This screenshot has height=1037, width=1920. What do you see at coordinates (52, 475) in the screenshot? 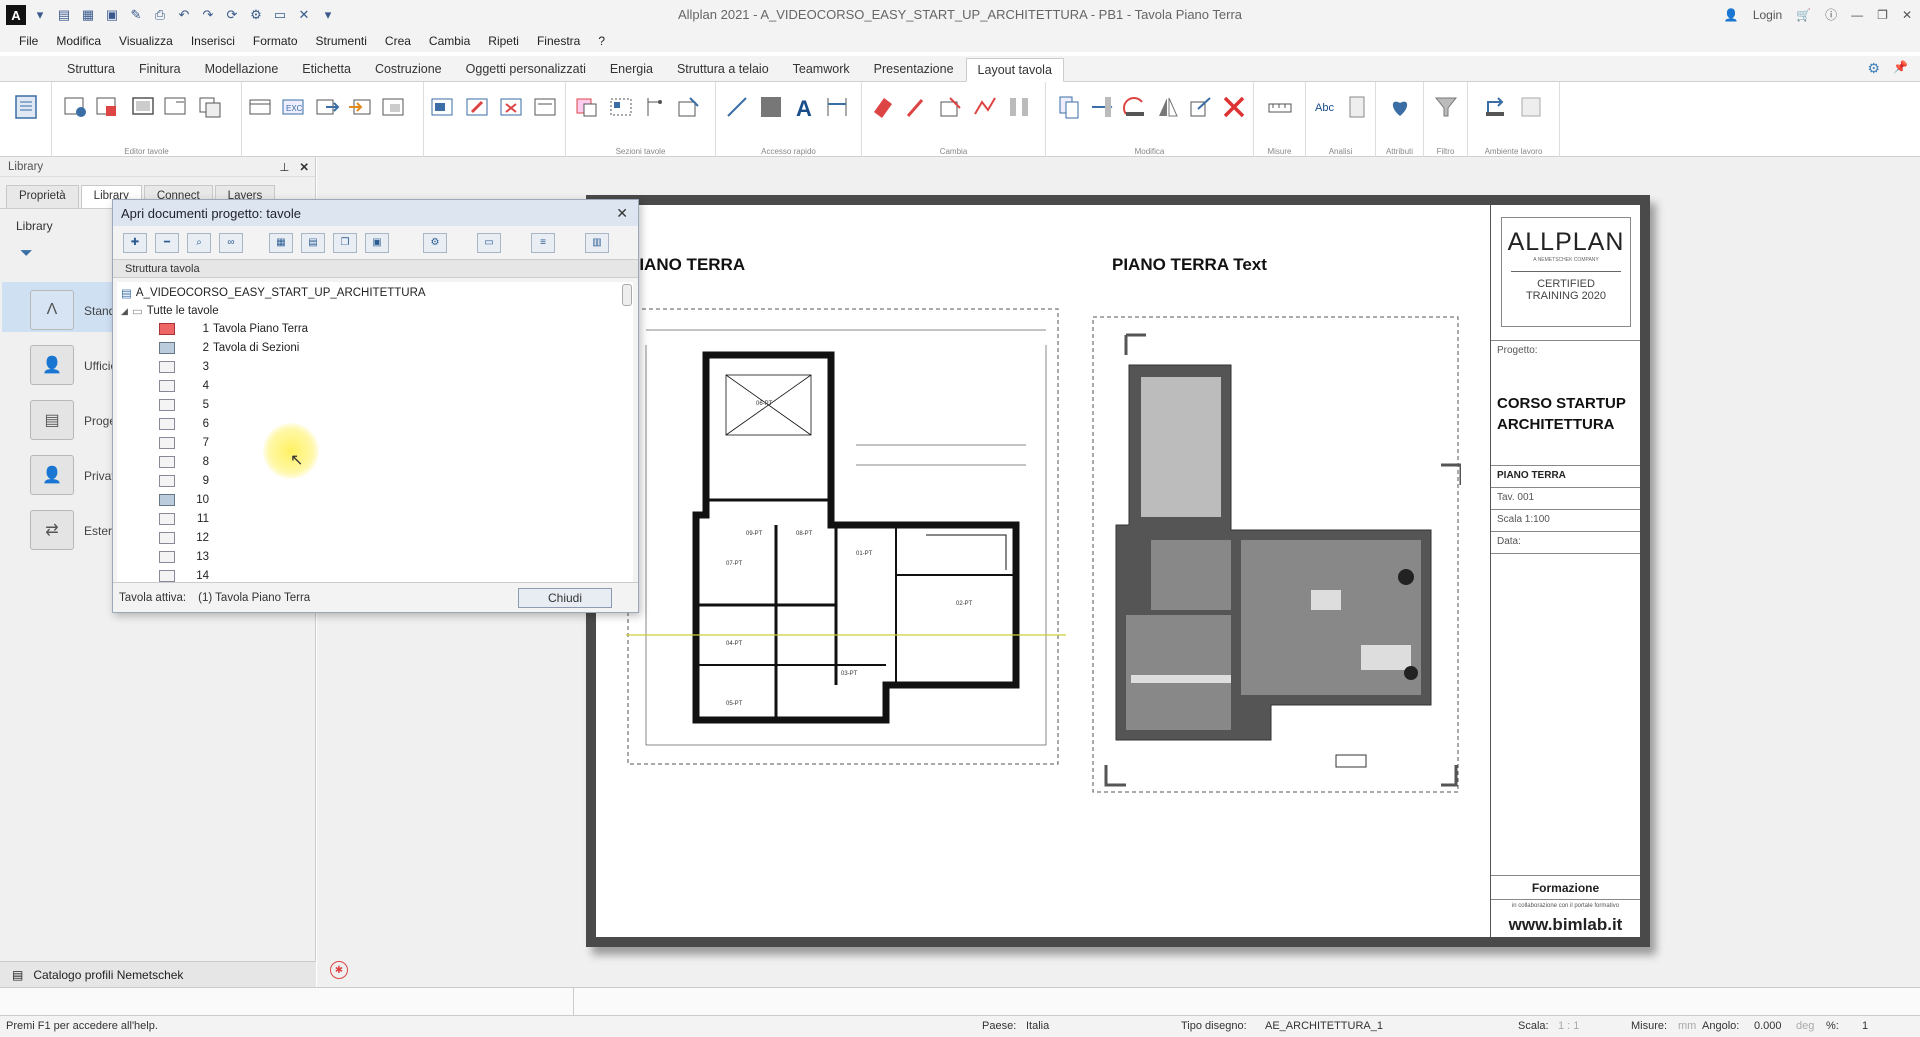
I see `library-item-privato-icon: 👤` at bounding box center [52, 475].